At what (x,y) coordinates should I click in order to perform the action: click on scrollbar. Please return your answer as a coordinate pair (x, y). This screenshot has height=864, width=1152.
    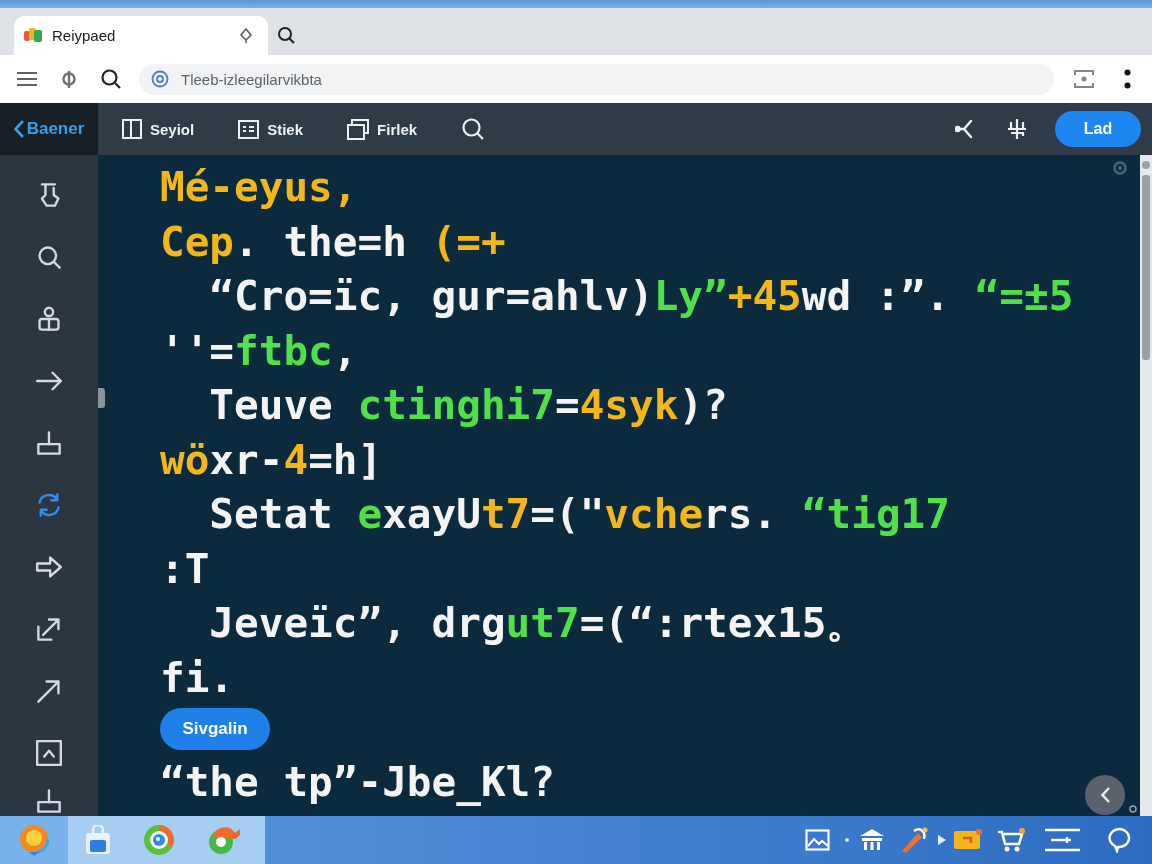
    Looking at the image, I should click on (1146, 485).